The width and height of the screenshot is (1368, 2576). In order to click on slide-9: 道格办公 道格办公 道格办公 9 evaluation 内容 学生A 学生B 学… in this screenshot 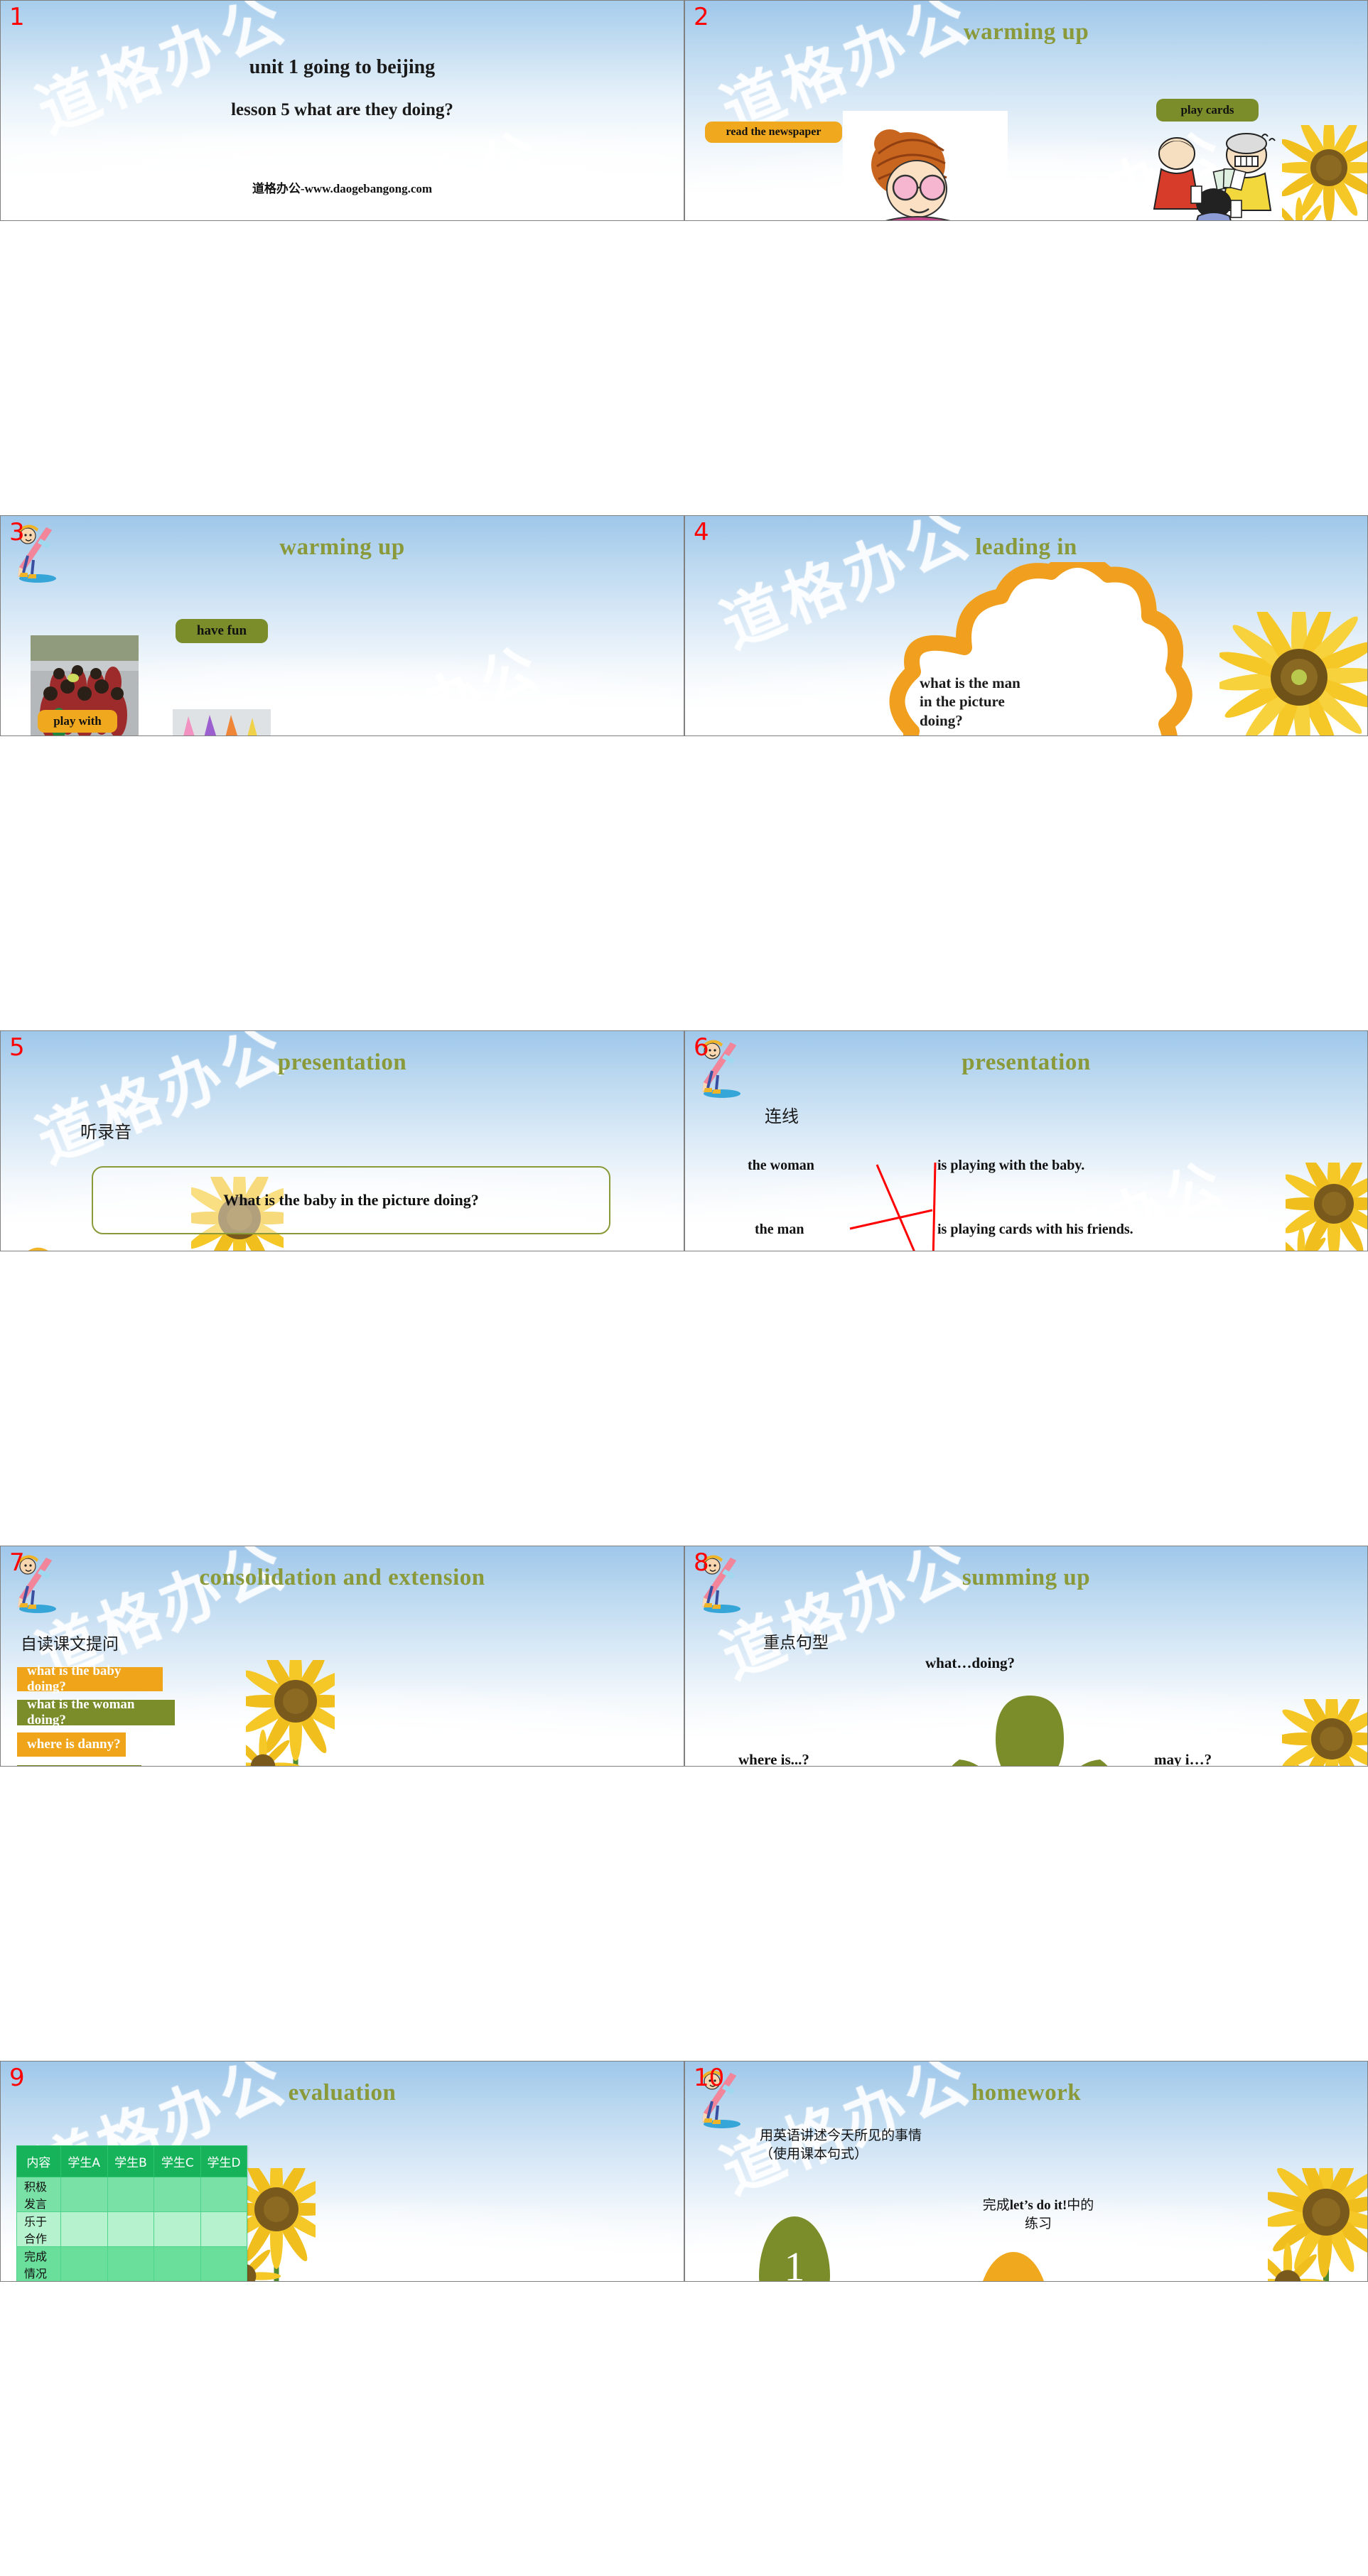, I will do `click(342, 2172)`.